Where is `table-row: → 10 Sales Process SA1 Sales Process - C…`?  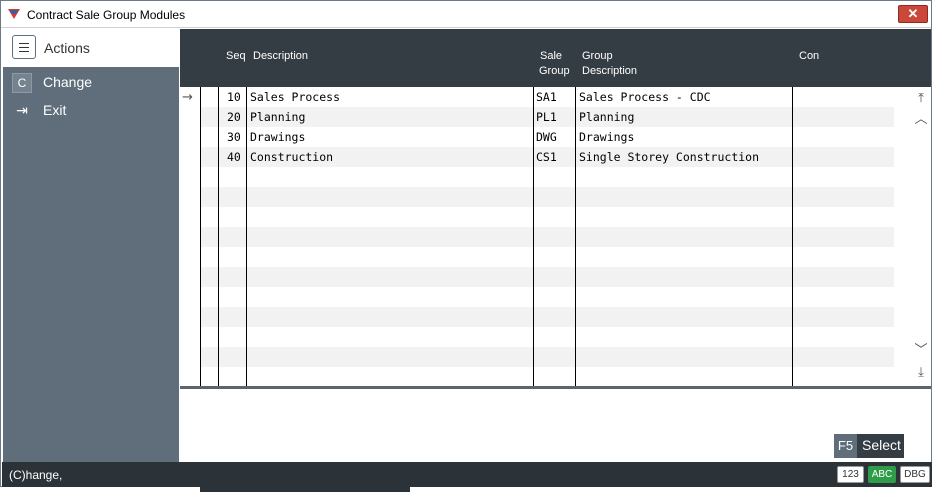
table-row: → 10 Sales Process SA1 Sales Process - C… is located at coordinates (555, 97).